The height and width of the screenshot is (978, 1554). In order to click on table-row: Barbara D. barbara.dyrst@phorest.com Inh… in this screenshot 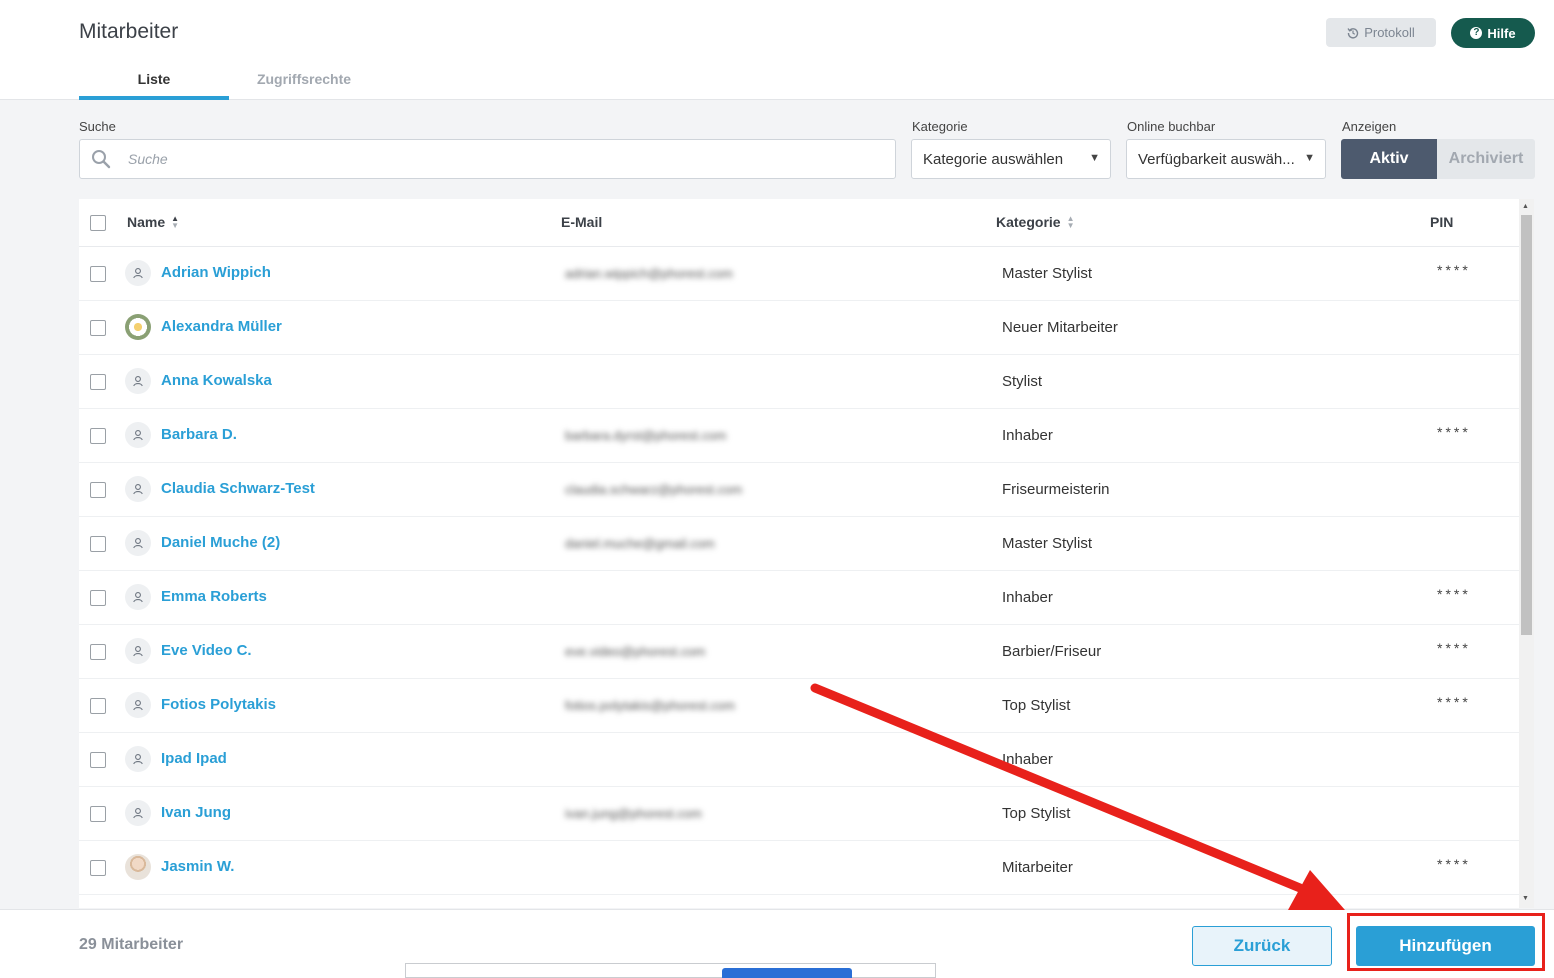, I will do `click(799, 436)`.